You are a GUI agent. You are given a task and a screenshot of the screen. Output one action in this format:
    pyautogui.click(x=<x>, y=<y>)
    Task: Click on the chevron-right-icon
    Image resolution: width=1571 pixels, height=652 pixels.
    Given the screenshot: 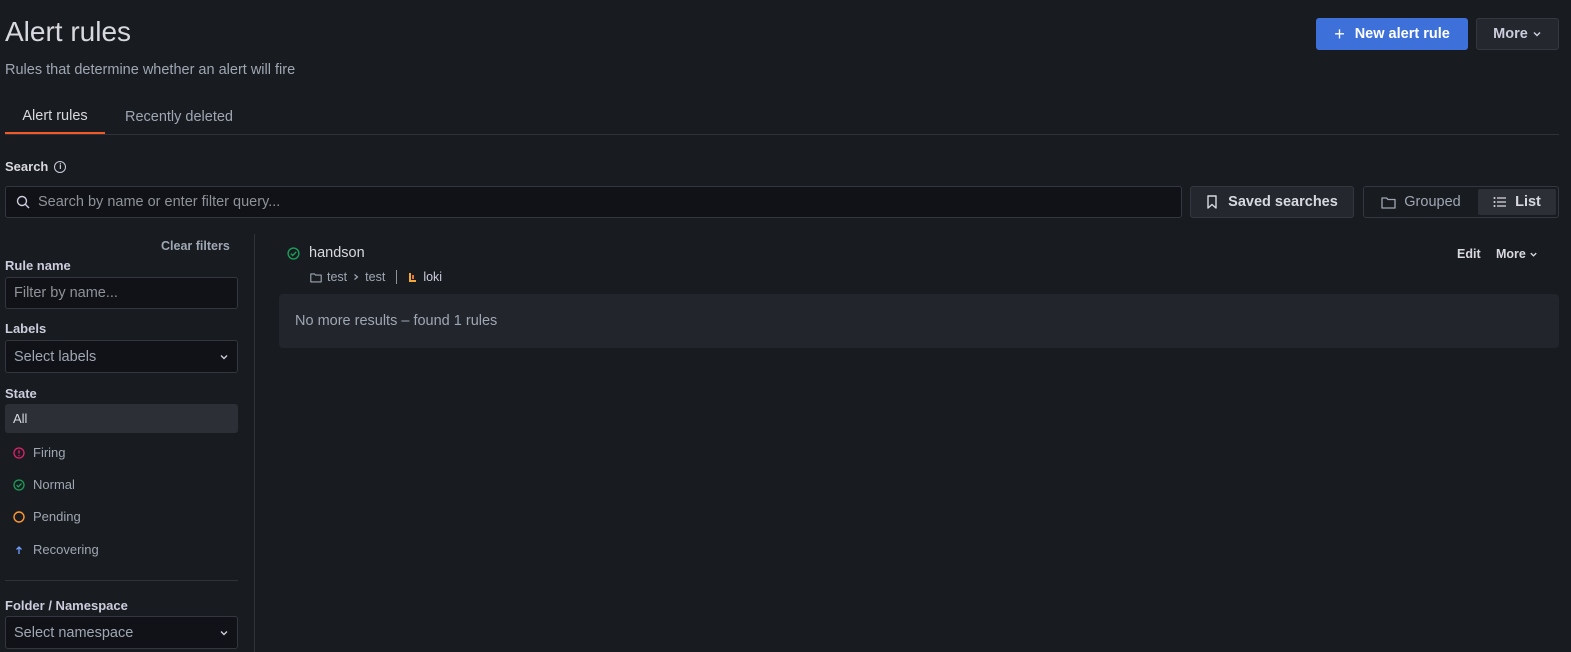 What is the action you would take?
    pyautogui.click(x=356, y=277)
    